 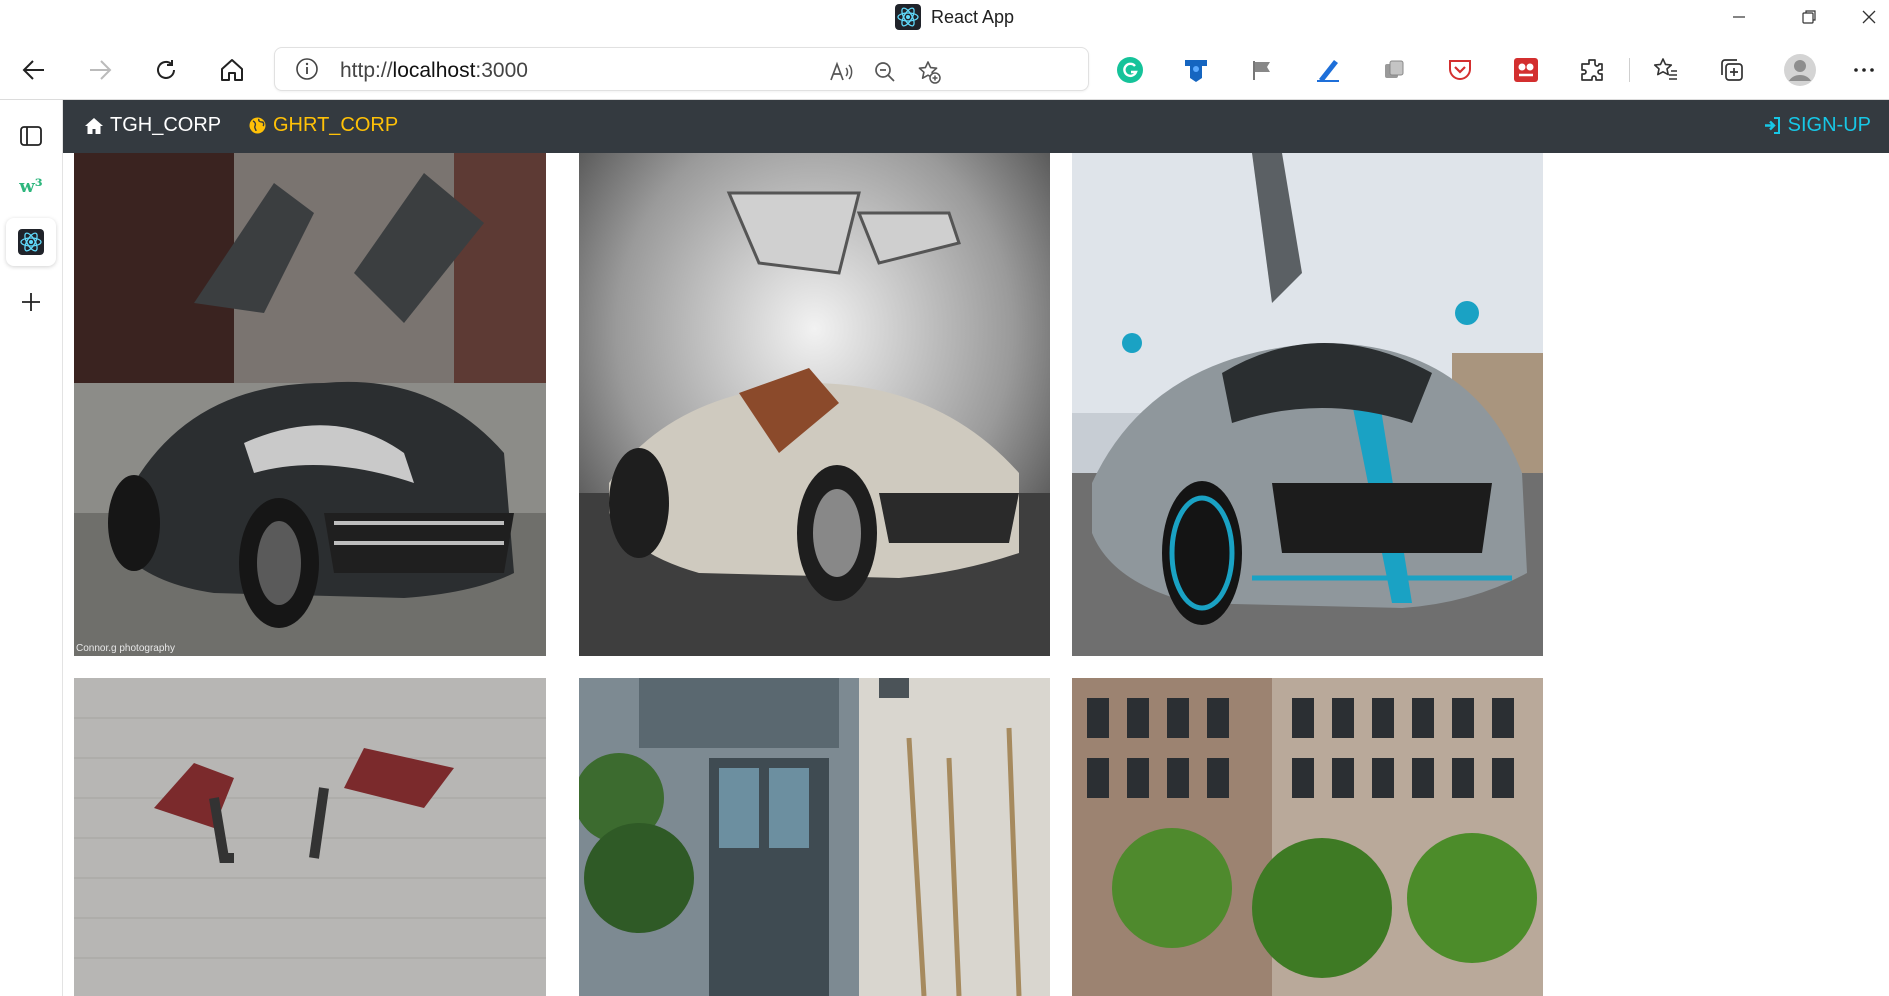 I want to click on site-info-icon, so click(x=307, y=69).